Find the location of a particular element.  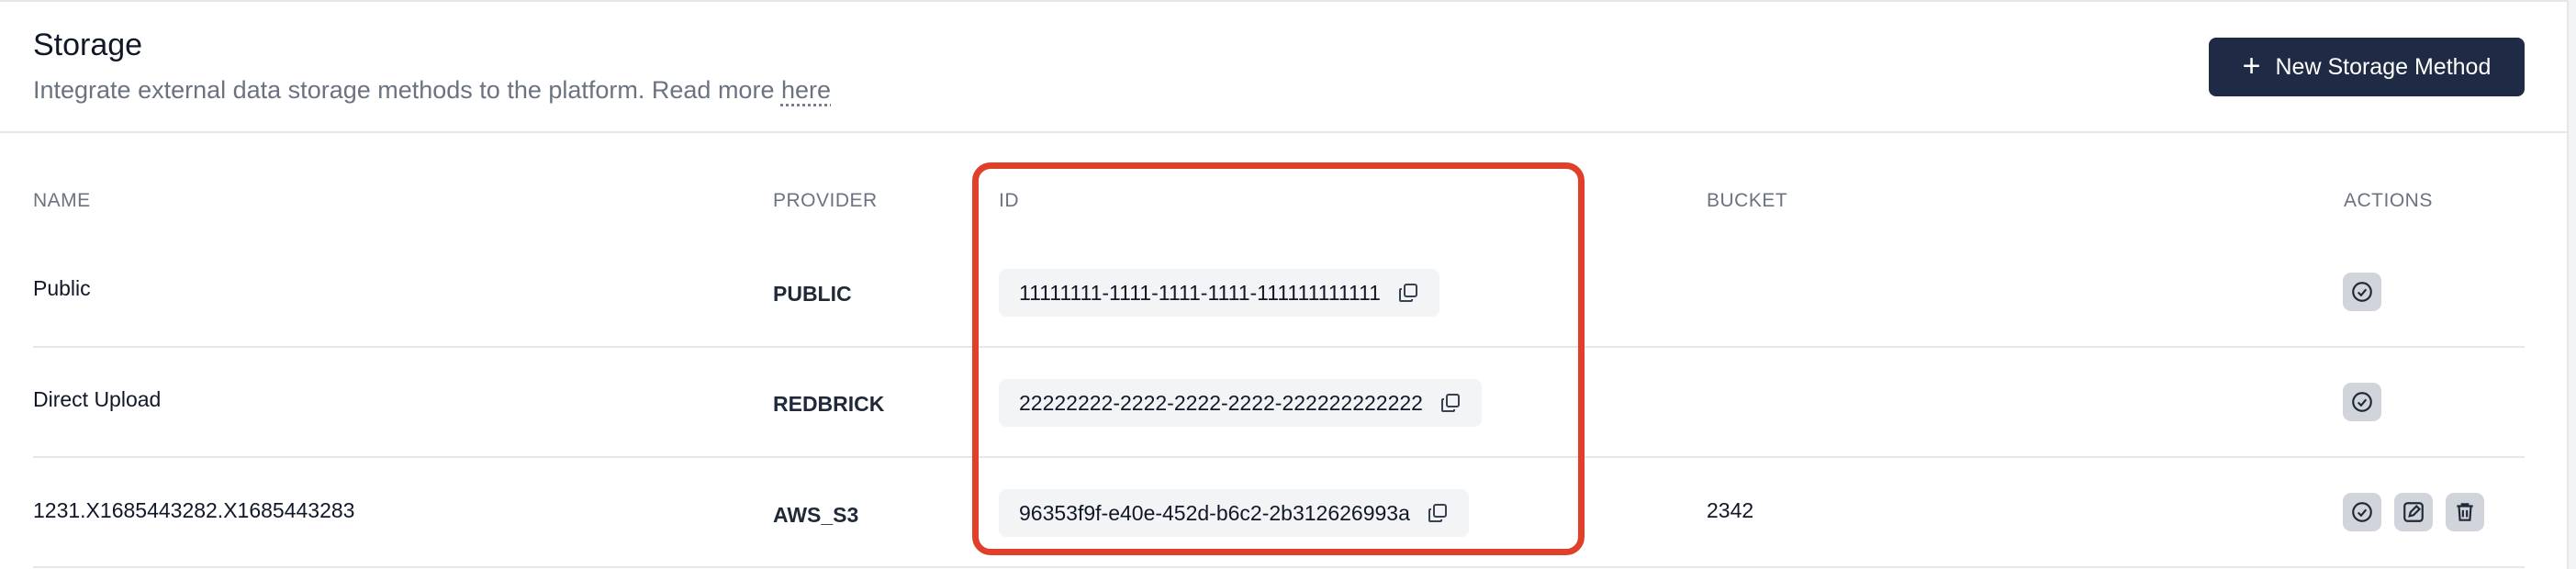

new-storage-method-label: New Storage Method is located at coordinates (2383, 66).